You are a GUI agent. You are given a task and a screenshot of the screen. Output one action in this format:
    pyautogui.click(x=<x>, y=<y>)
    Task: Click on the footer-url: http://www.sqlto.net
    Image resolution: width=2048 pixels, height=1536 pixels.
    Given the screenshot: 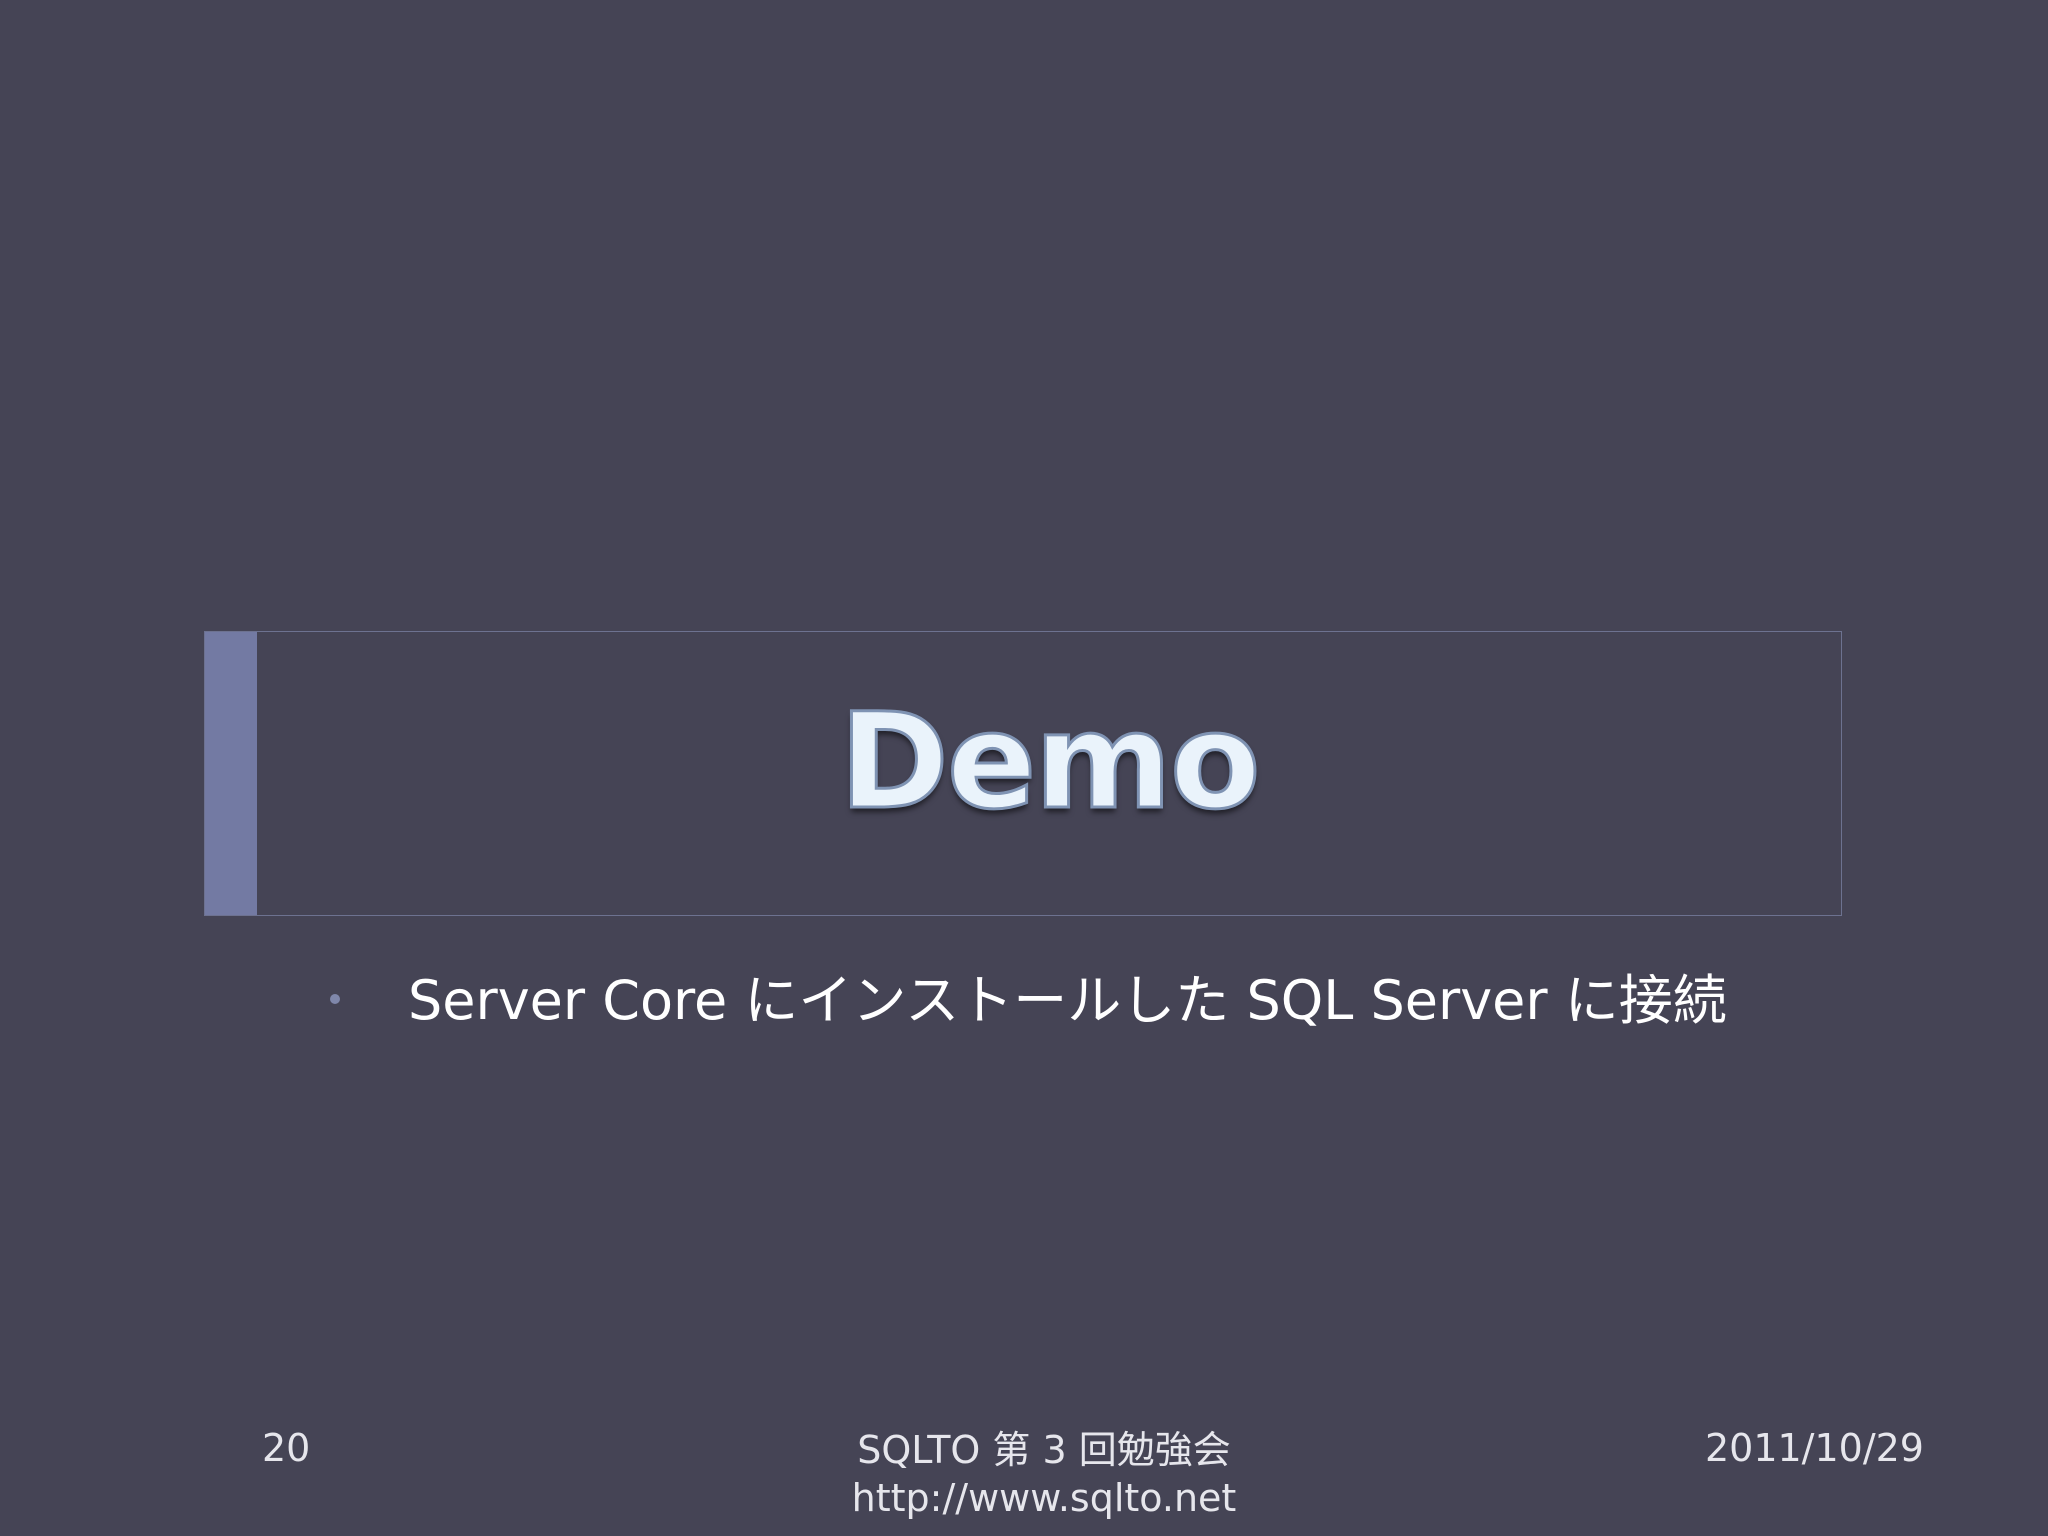 What is the action you would take?
    pyautogui.click(x=1044, y=1498)
    